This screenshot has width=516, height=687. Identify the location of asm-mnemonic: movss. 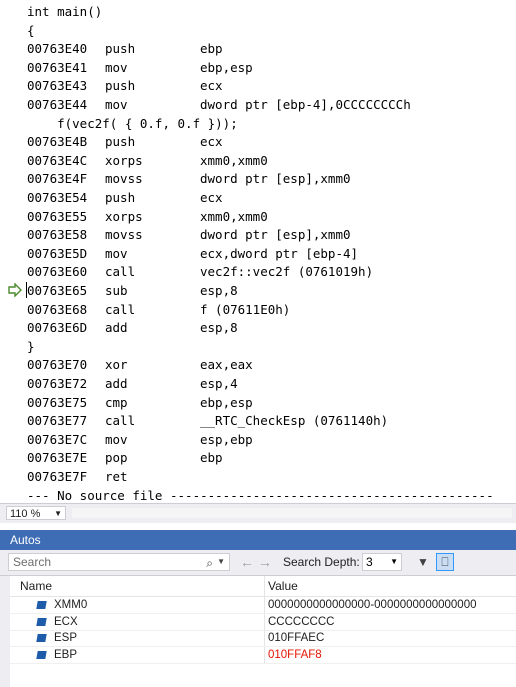
(124, 179).